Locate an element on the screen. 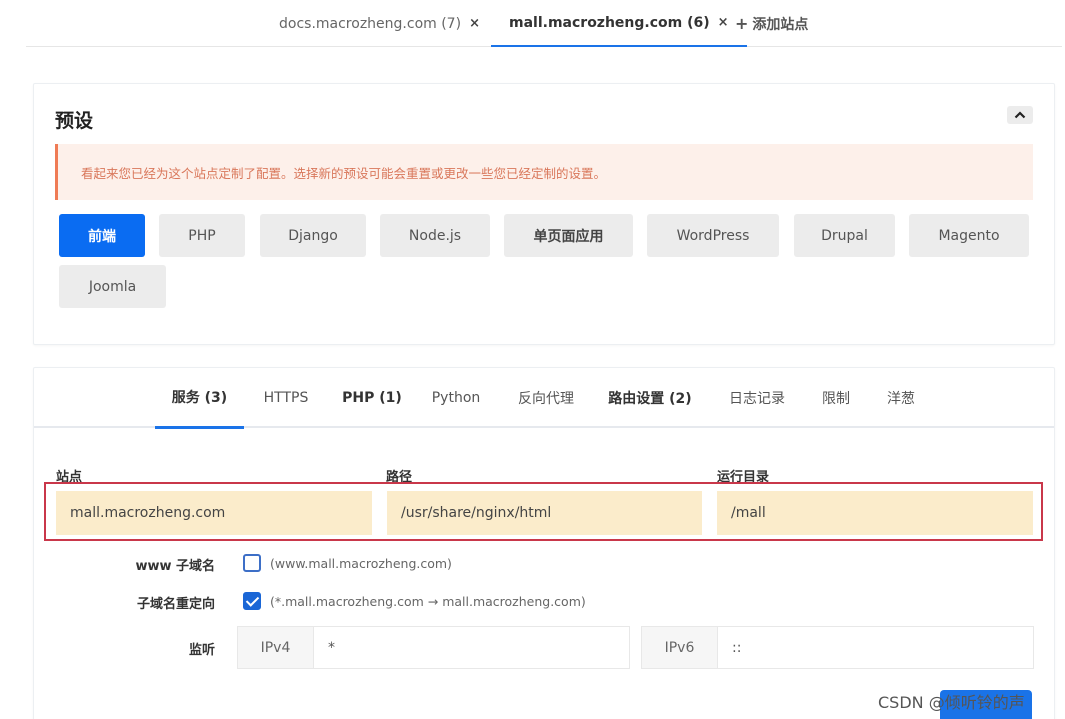 Image resolution: width=1065 pixels, height=719 pixels. preset-button-joomla: Joomla is located at coordinates (112, 286).